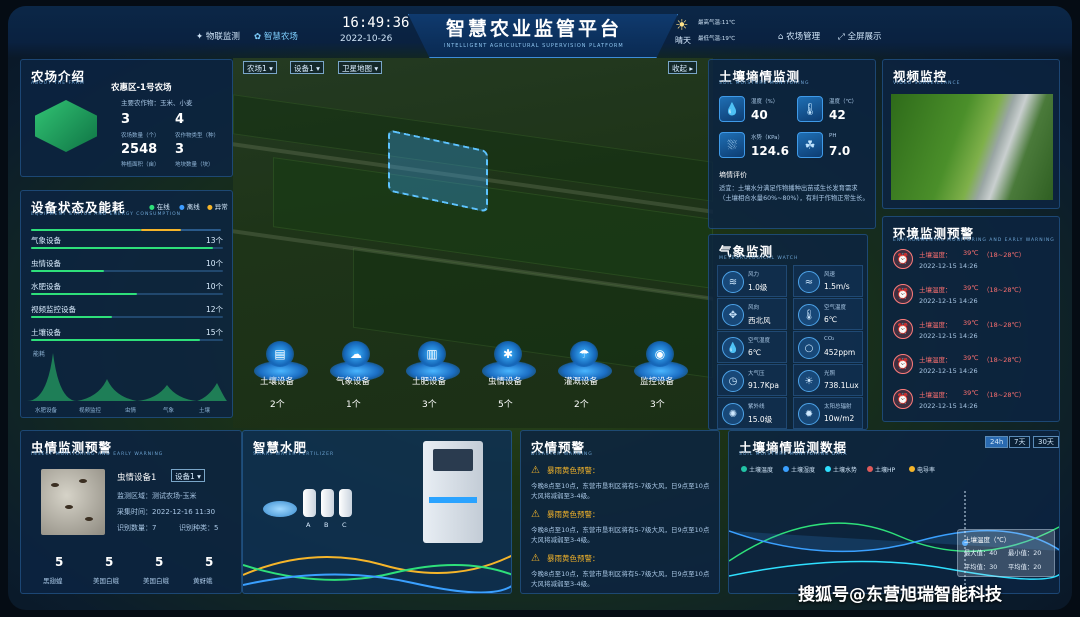 The width and height of the screenshot is (1080, 617). I want to click on weather-metric-label: 风力, so click(754, 275).